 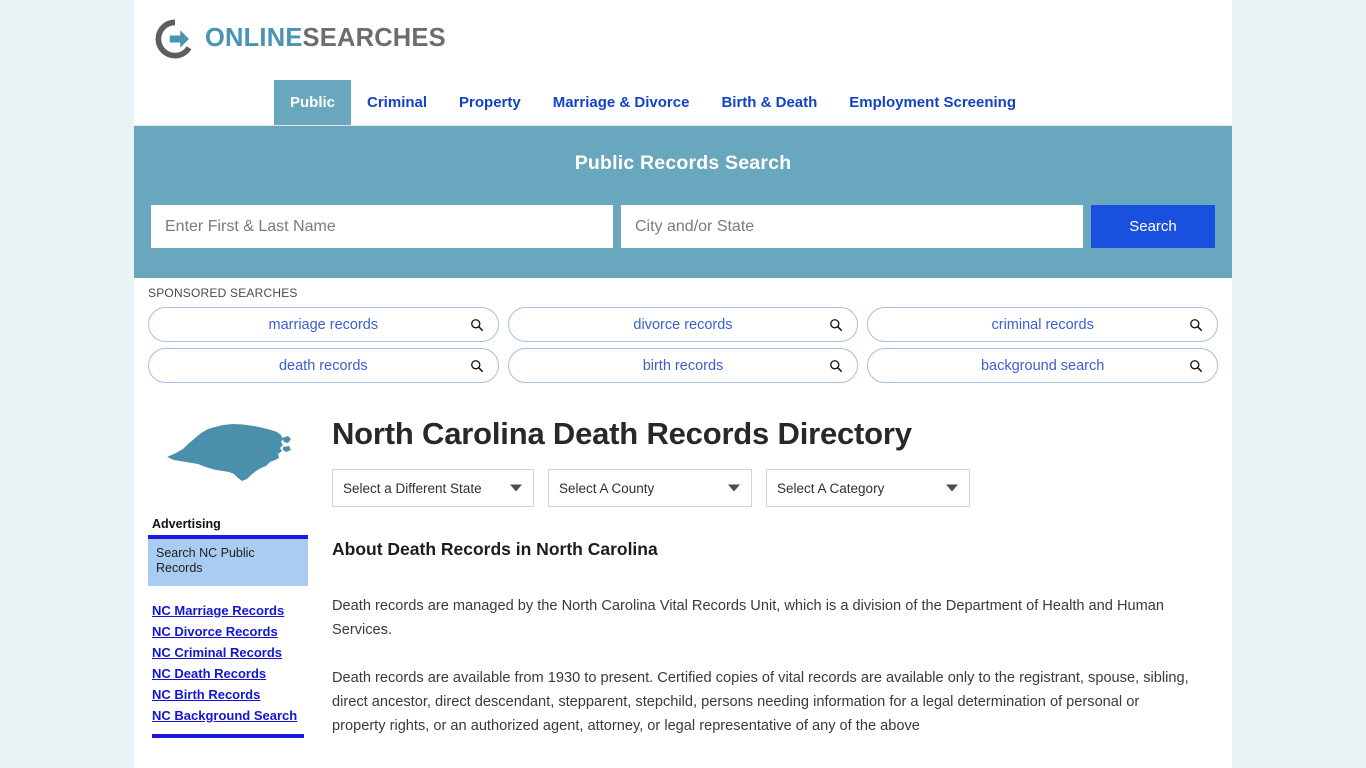 What do you see at coordinates (852, 226) in the screenshot?
I see `location-input` at bounding box center [852, 226].